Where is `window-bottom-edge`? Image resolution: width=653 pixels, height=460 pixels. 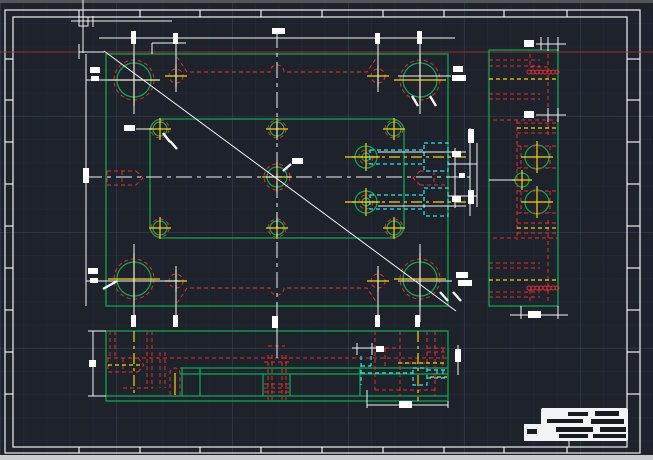 window-bottom-edge is located at coordinates (326, 457).